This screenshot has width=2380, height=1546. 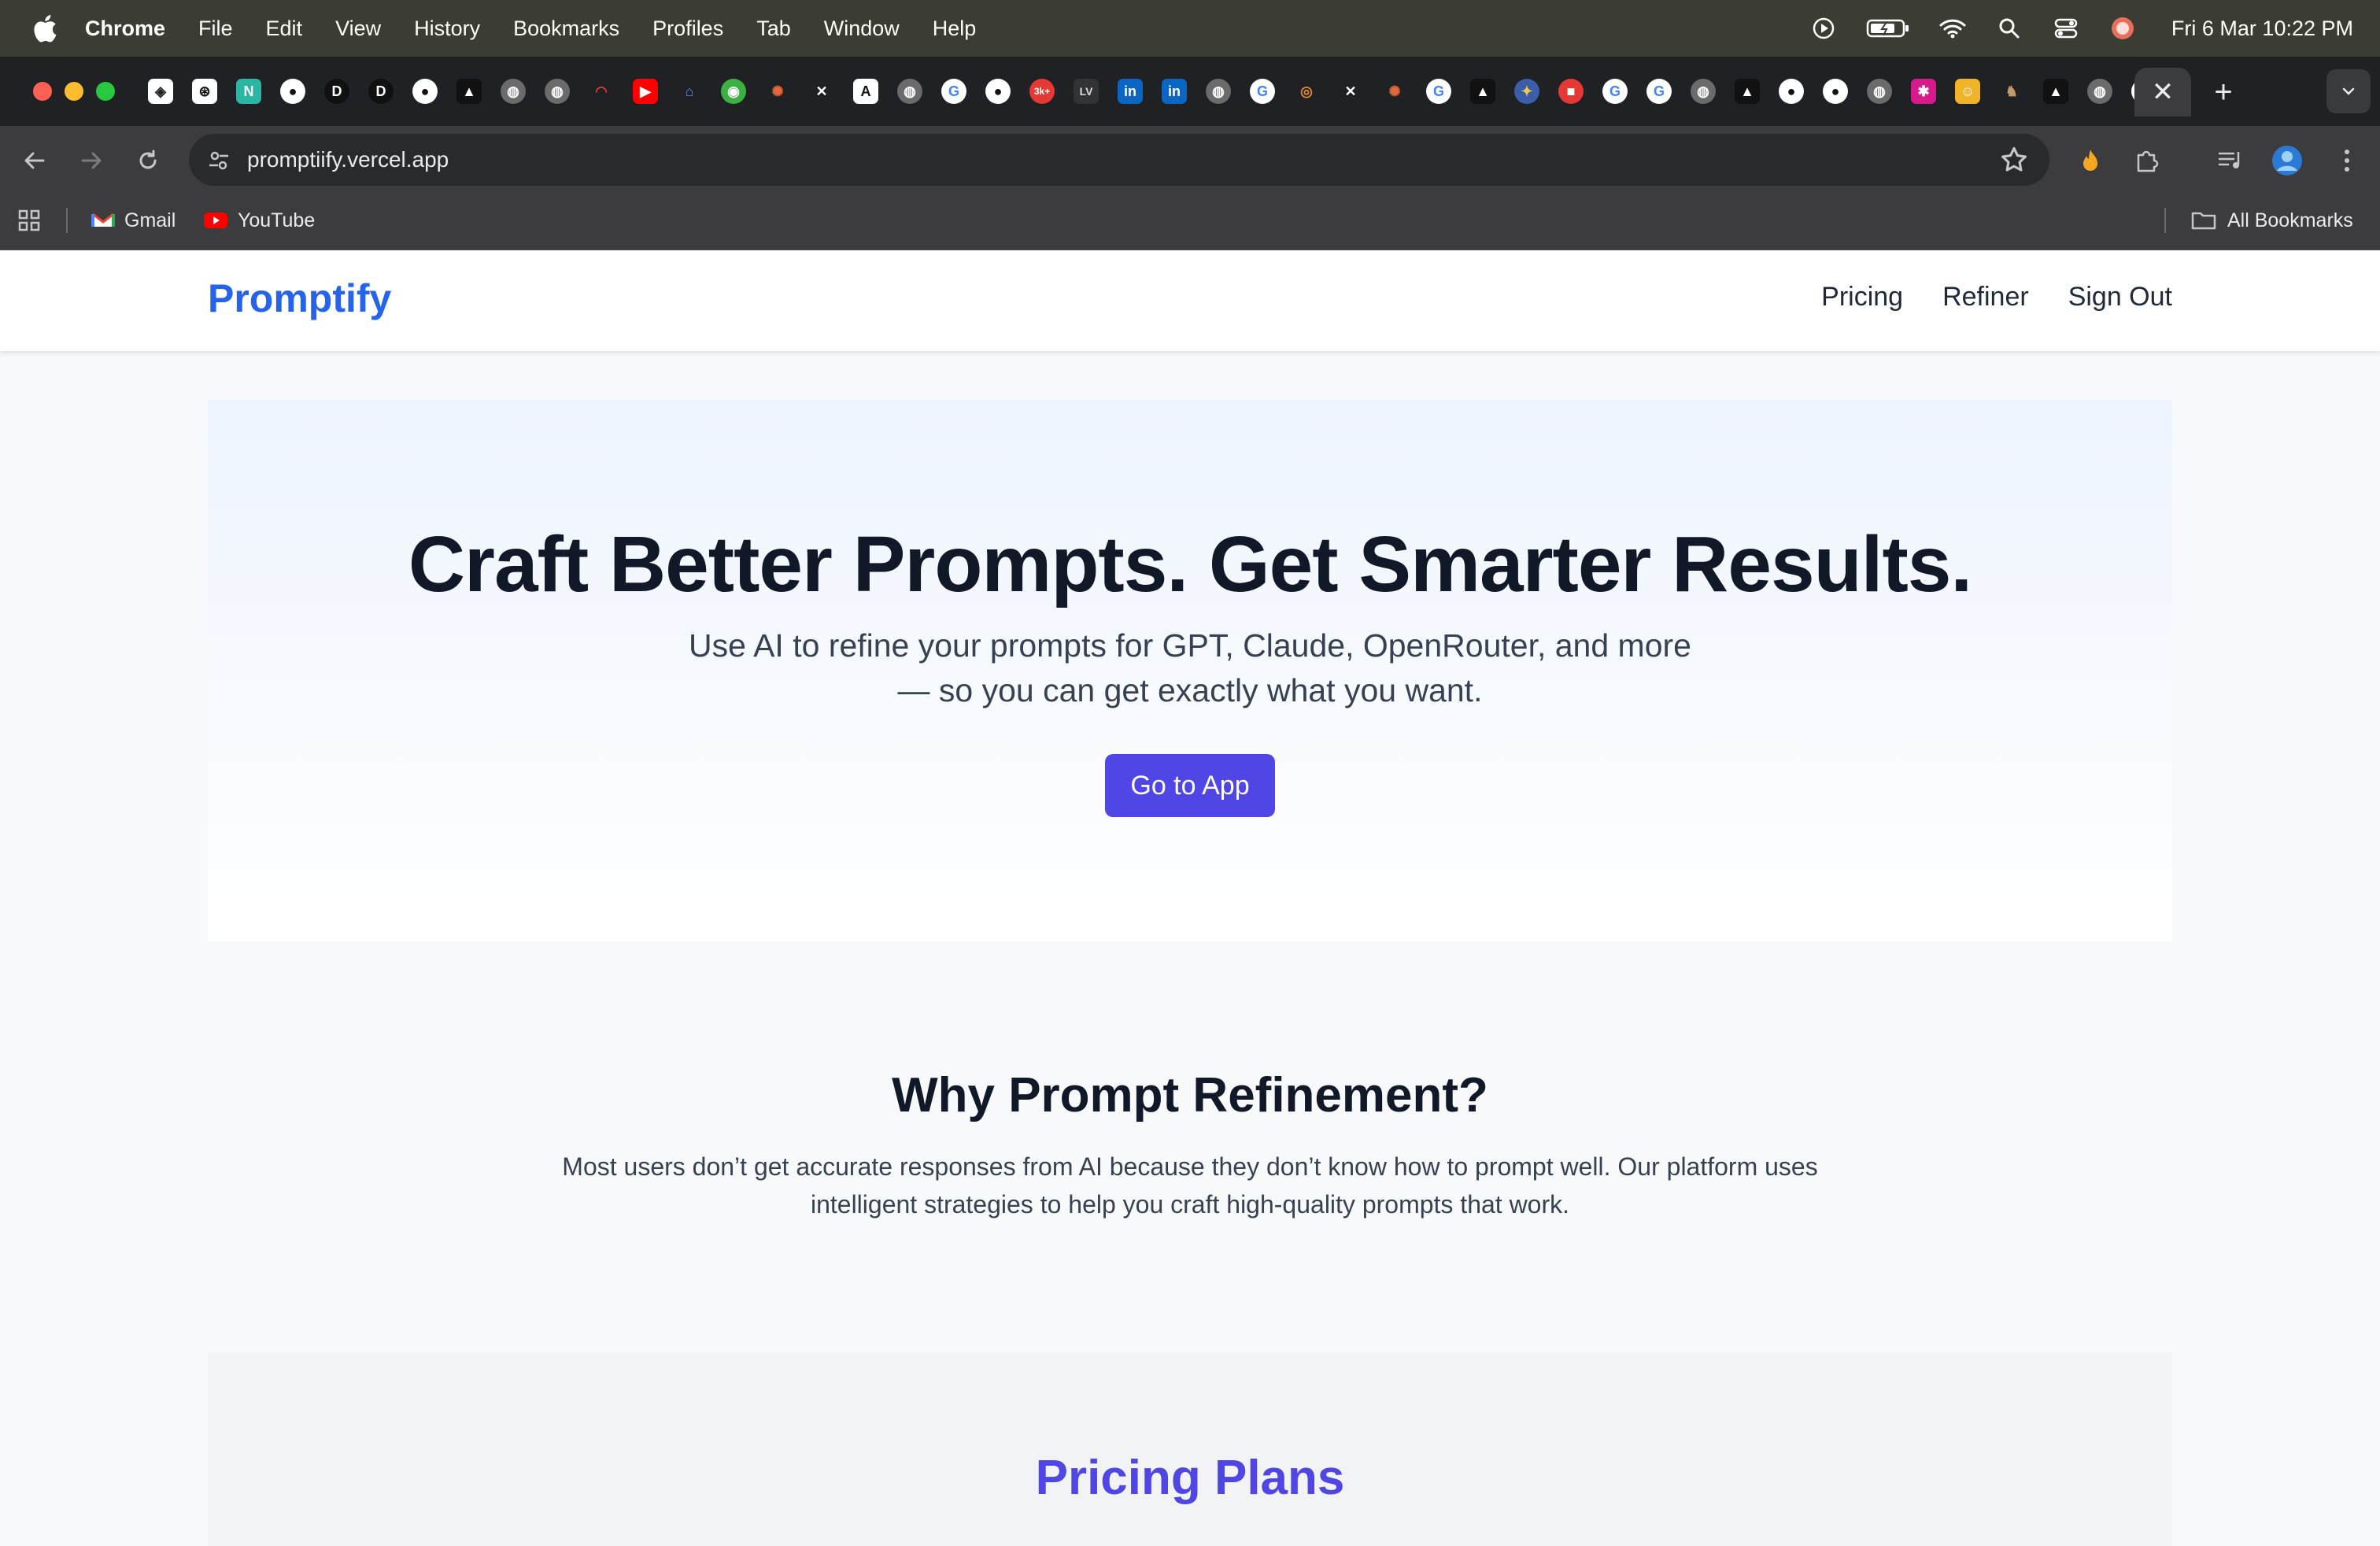 What do you see at coordinates (1190, 785) in the screenshot?
I see `go-to-app-button: Go to App` at bounding box center [1190, 785].